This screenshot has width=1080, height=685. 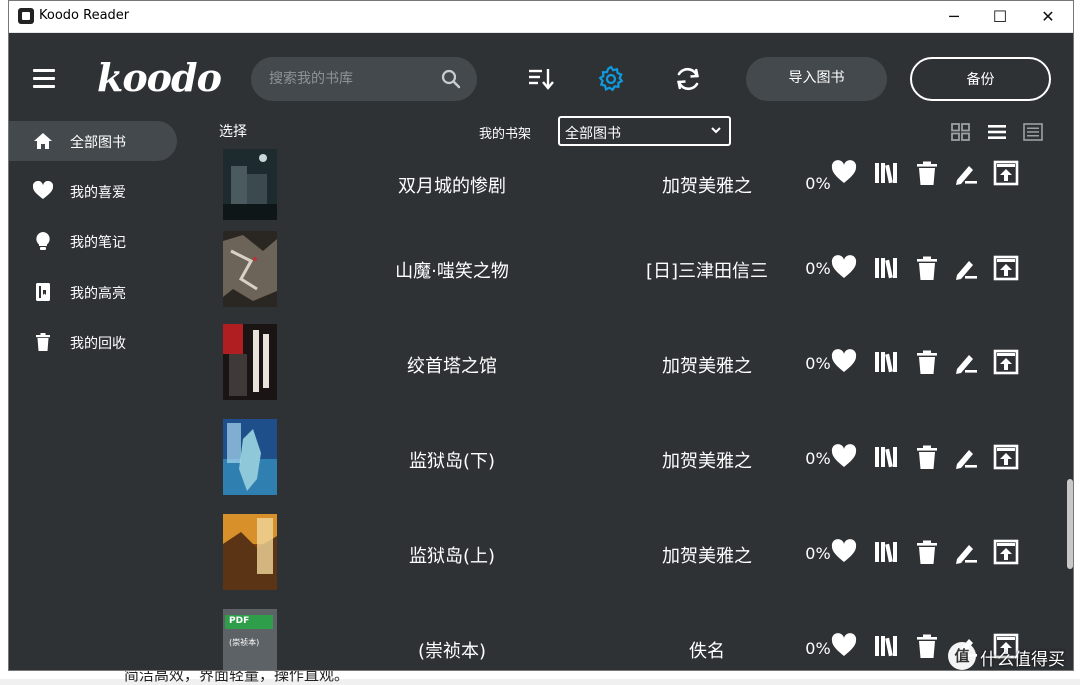 What do you see at coordinates (43, 292) in the screenshot?
I see `highlight-book-icon` at bounding box center [43, 292].